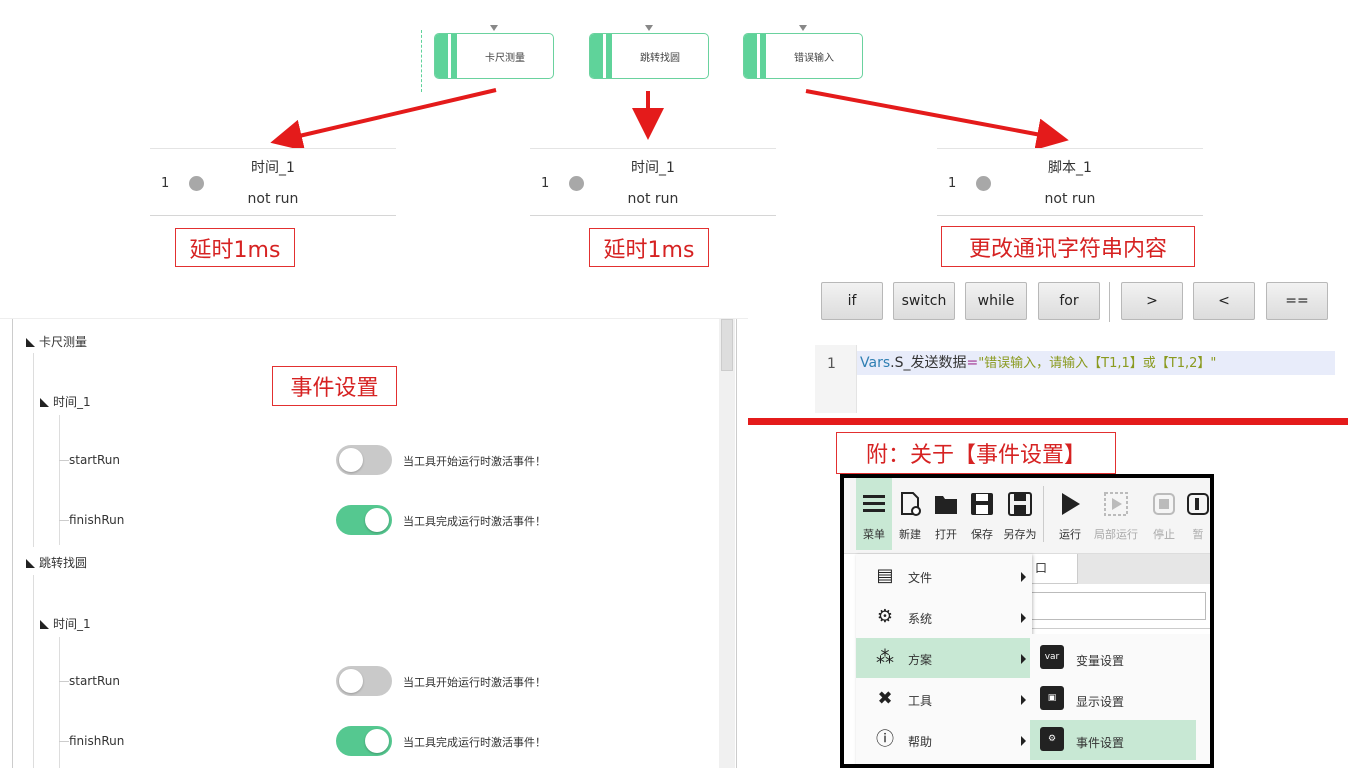  What do you see at coordinates (1071, 504) in the screenshot?
I see `play-icon` at bounding box center [1071, 504].